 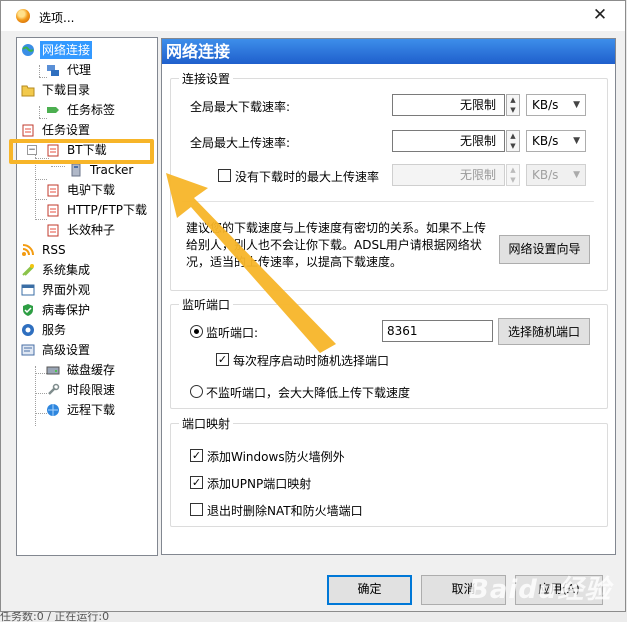 What do you see at coordinates (28, 350) in the screenshot?
I see `settings-icon` at bounding box center [28, 350].